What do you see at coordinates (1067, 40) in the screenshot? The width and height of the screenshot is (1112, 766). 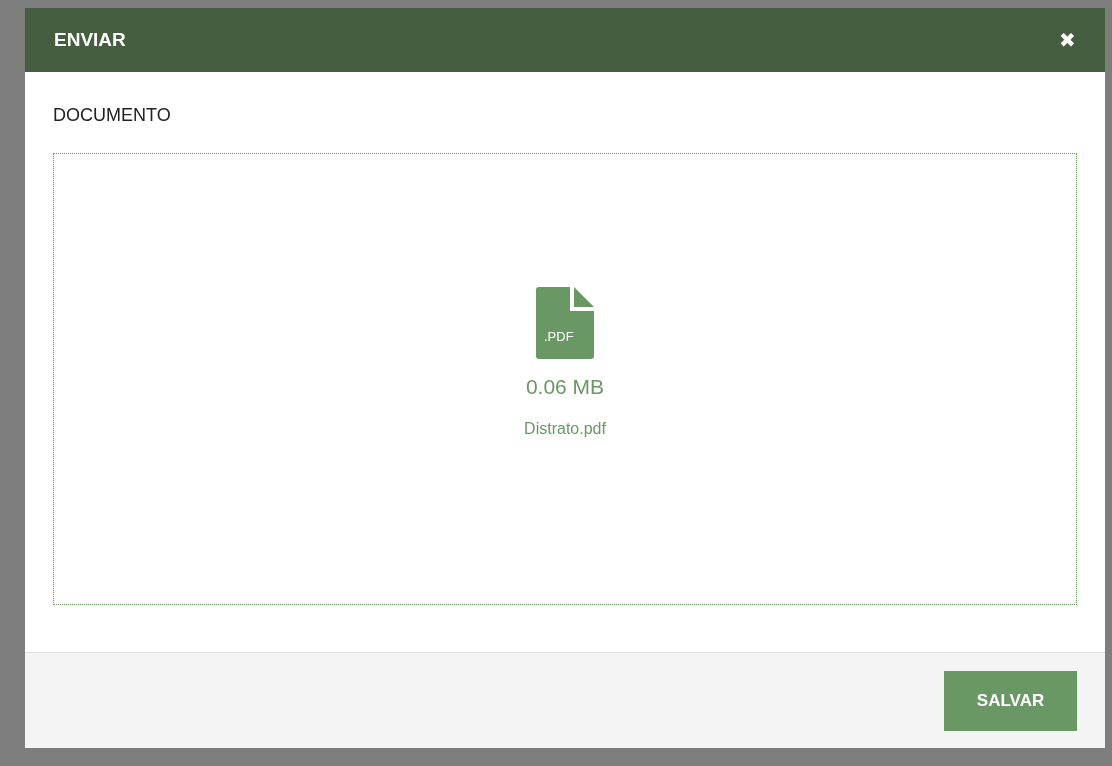 I see `close-button: ✖` at bounding box center [1067, 40].